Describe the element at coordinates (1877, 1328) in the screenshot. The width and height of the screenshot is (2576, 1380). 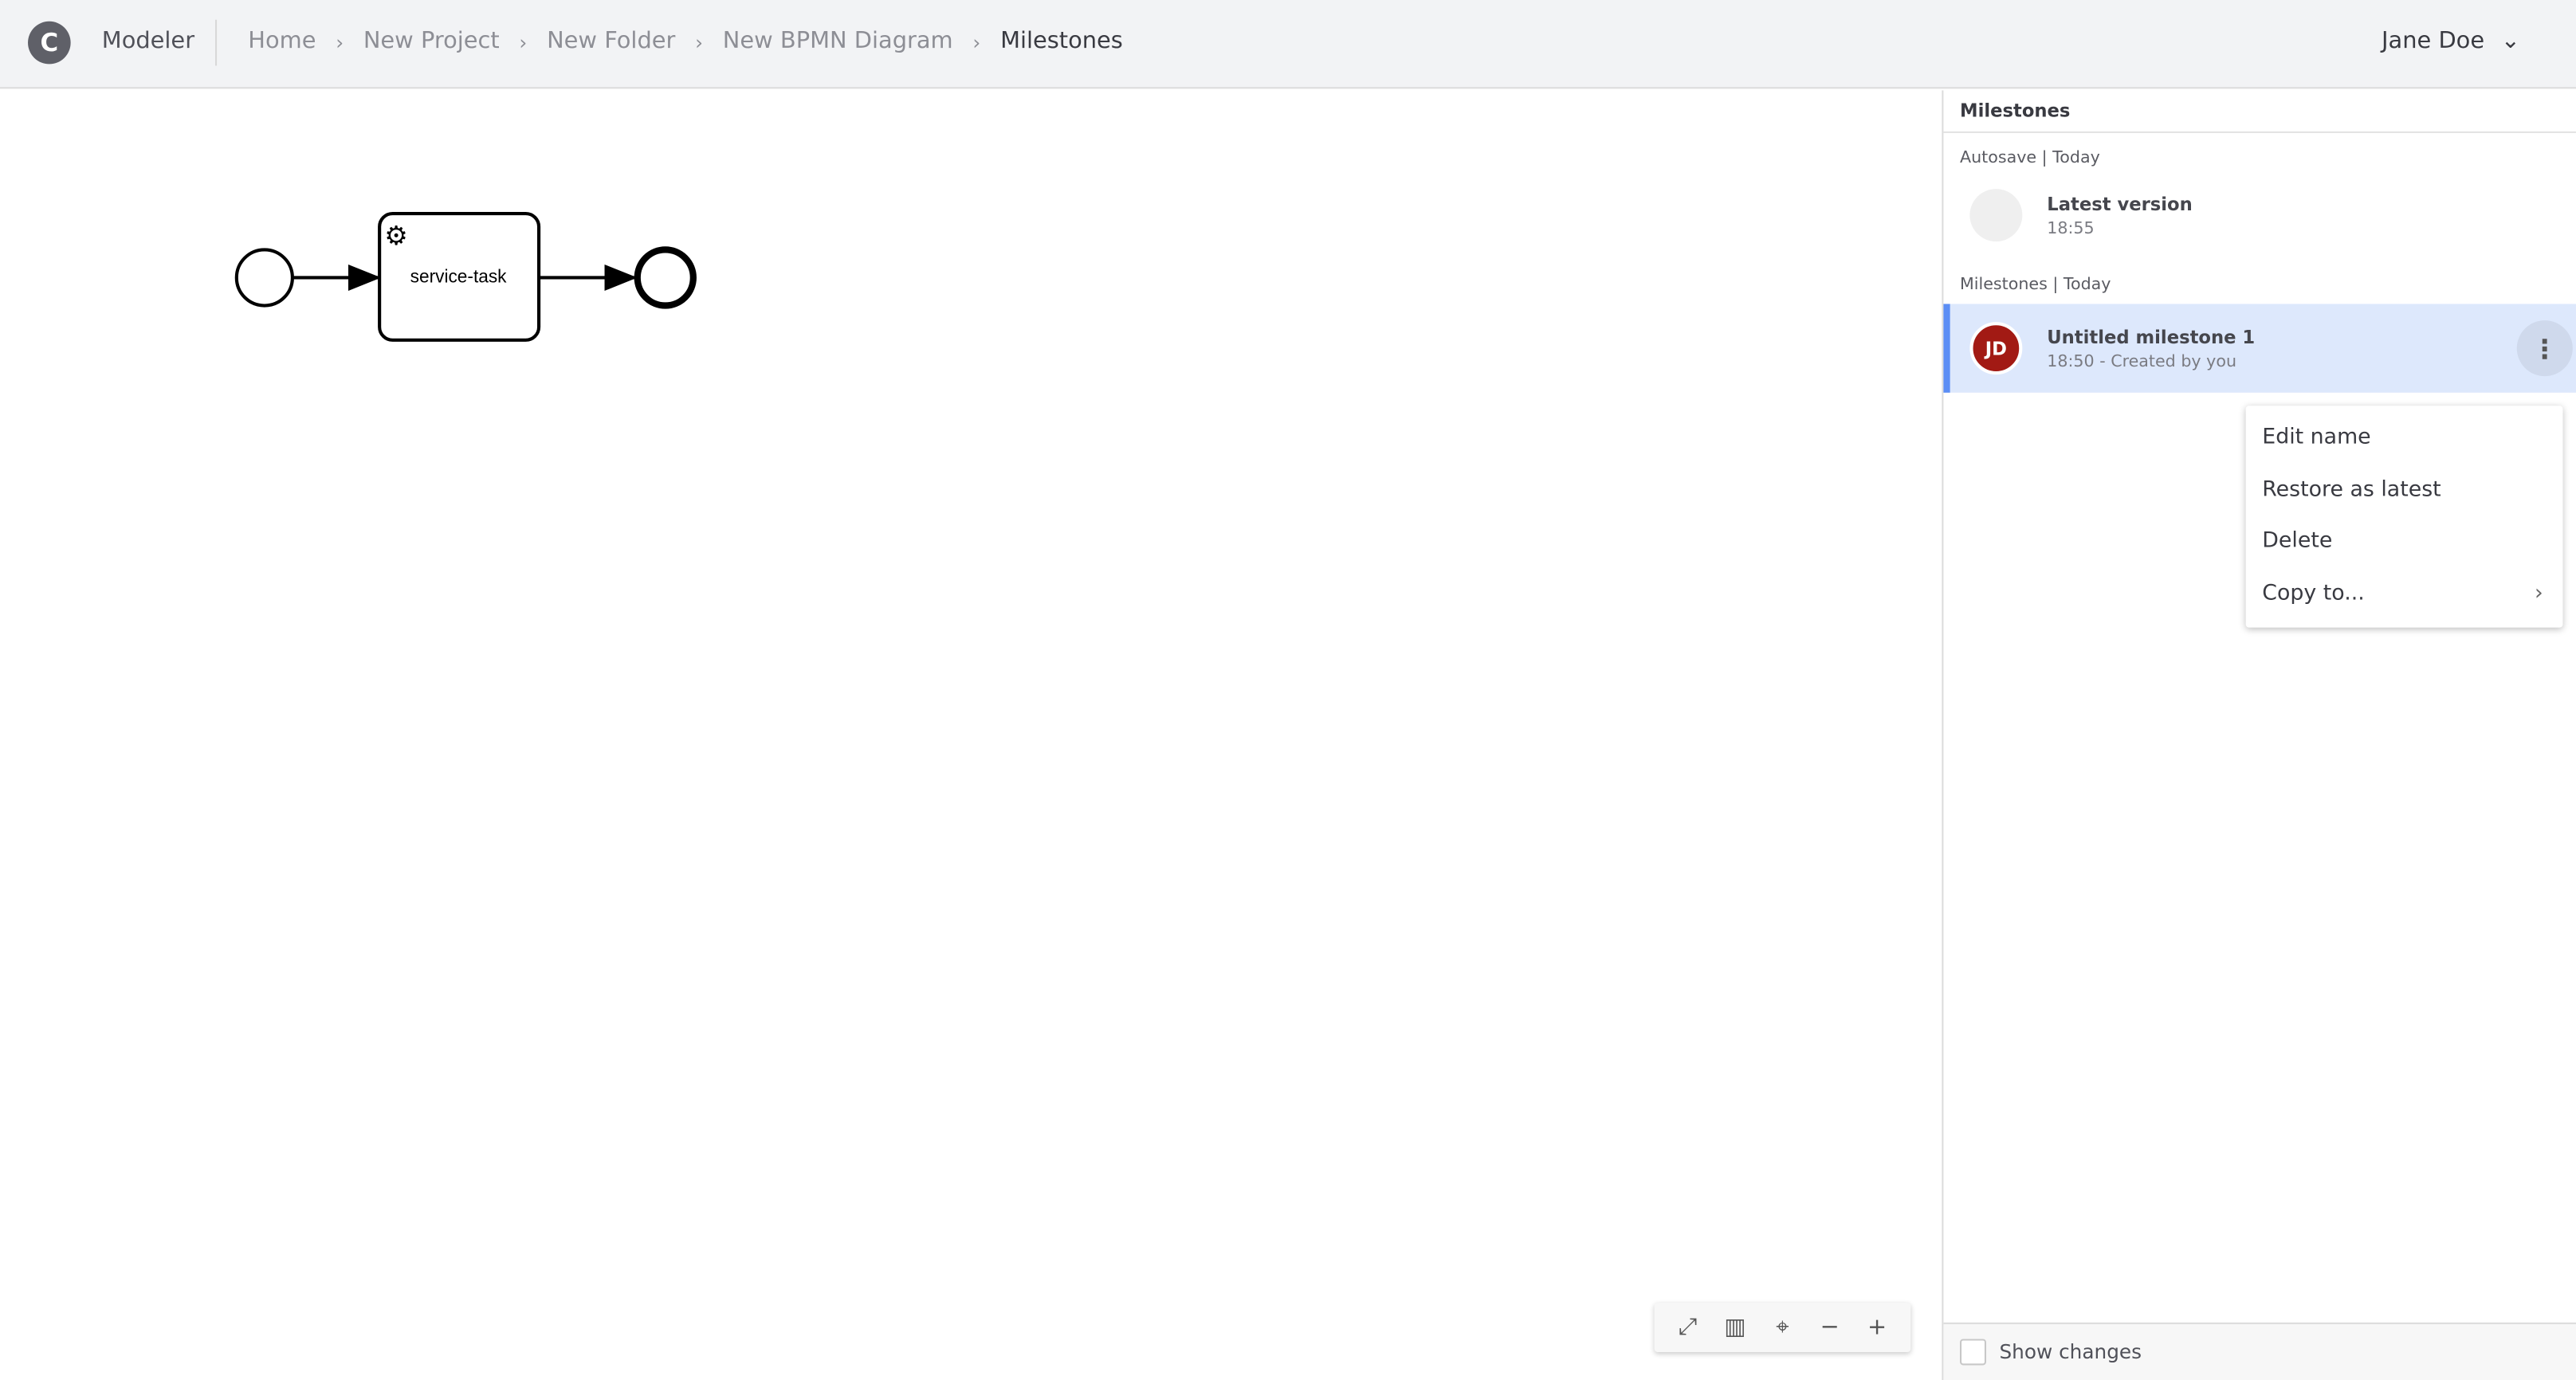
I see `zoom-in-icon: +` at that location.